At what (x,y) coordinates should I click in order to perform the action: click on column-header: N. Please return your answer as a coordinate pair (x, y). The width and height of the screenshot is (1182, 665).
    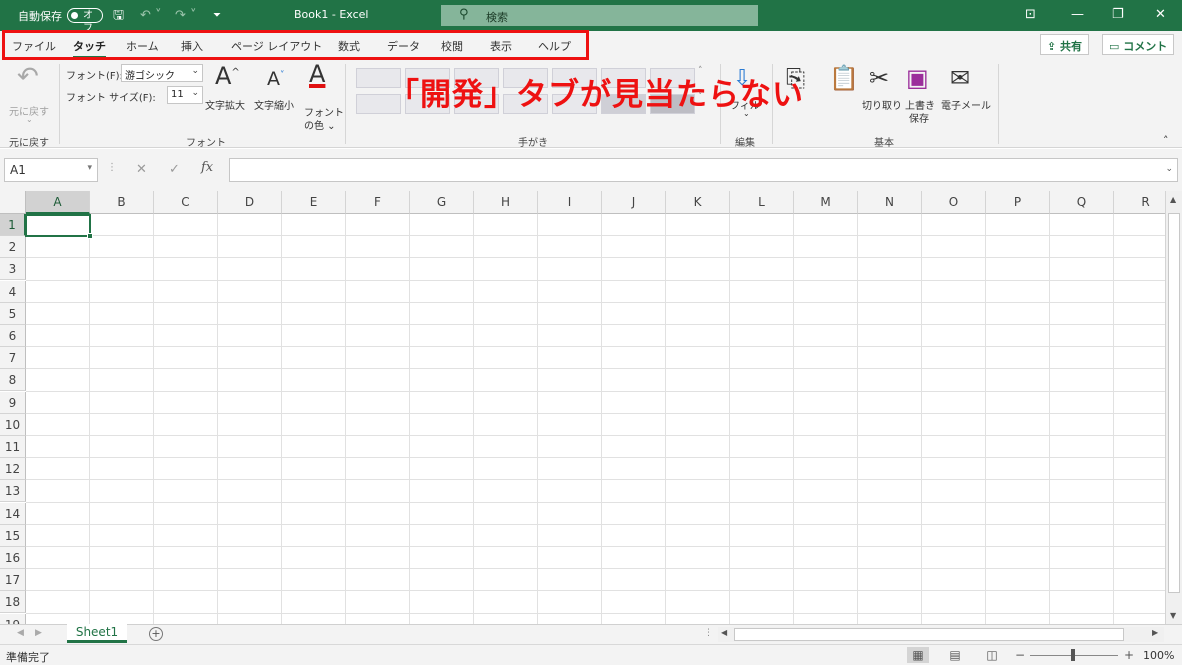
    Looking at the image, I should click on (890, 202).